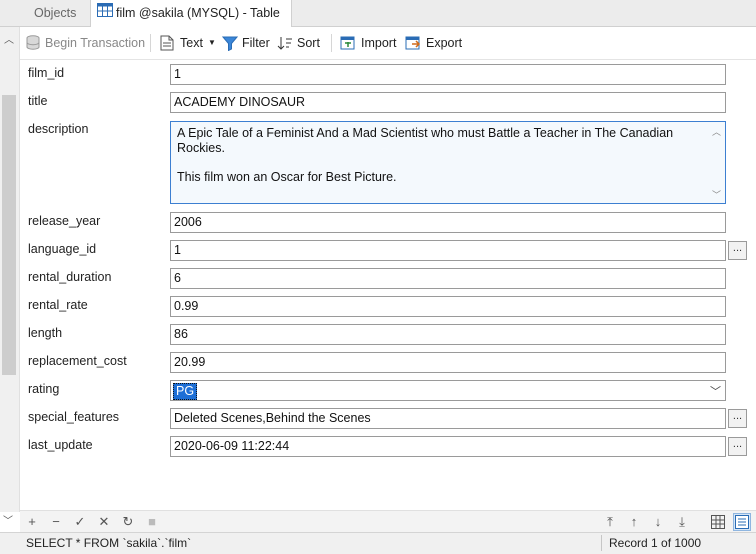 The height and width of the screenshot is (554, 756). What do you see at coordinates (388, 521) in the screenshot?
I see `record-nav-bar: + − ✓ ✕ ↻ ■ ⤒ ↑ ↓ ⤓` at bounding box center [388, 521].